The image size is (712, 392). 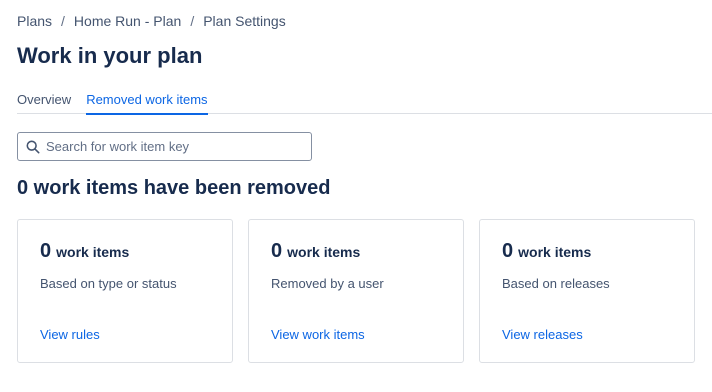 What do you see at coordinates (542, 334) in the screenshot?
I see `view-releases-link: View releases` at bounding box center [542, 334].